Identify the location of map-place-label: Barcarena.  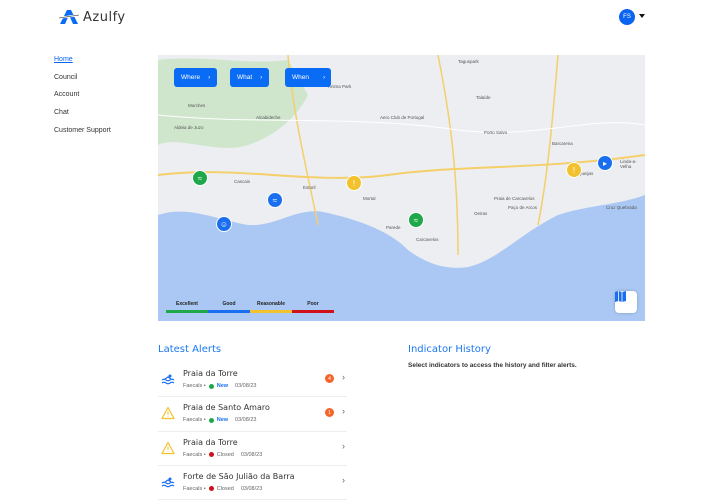
(562, 143).